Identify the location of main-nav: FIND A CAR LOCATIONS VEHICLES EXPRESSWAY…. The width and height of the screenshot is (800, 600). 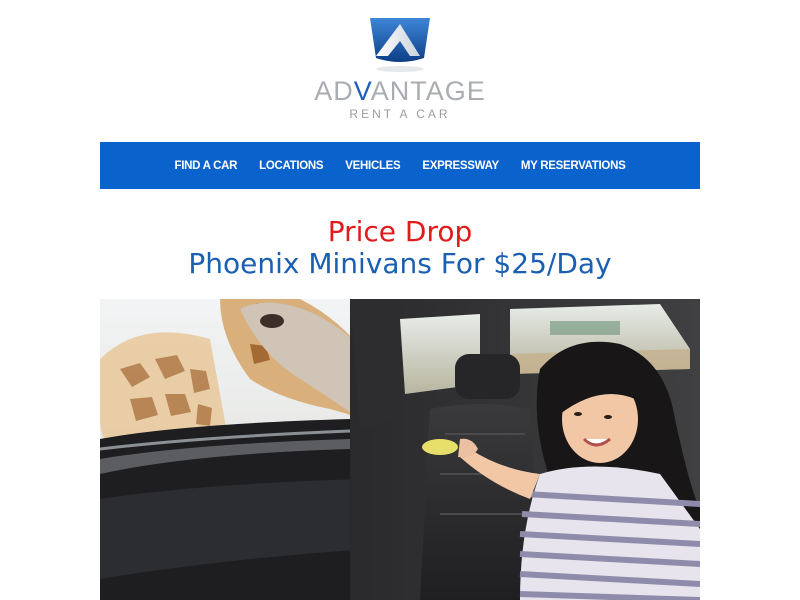
(400, 165).